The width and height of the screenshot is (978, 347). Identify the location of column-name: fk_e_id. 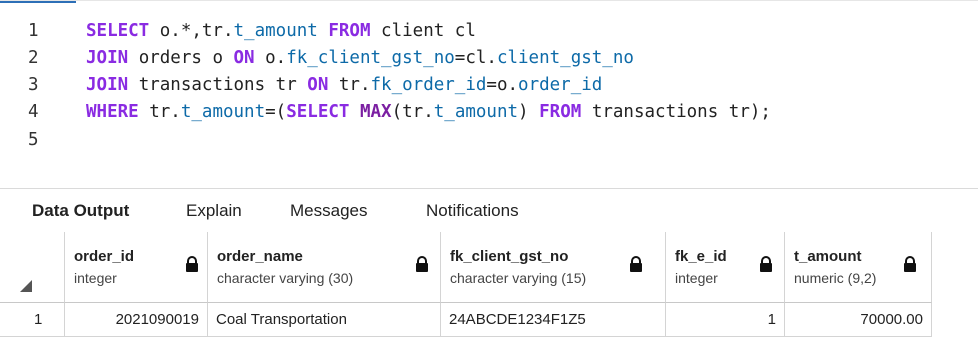
(701, 256).